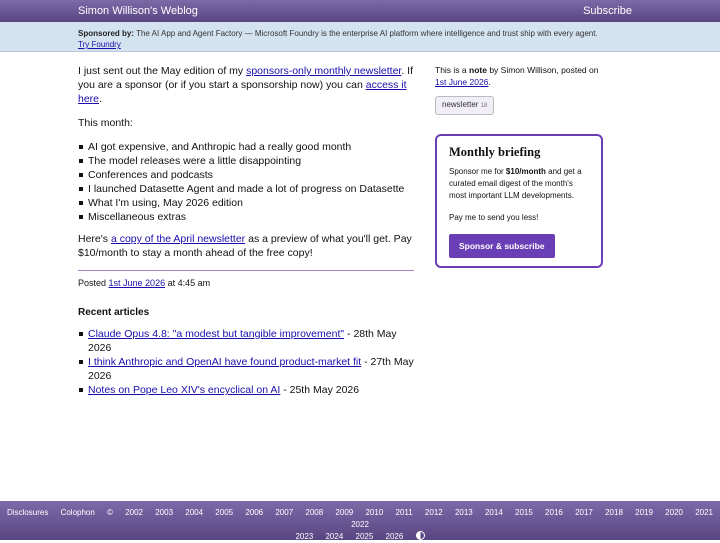 The width and height of the screenshot is (720, 543). What do you see at coordinates (188, 283) in the screenshot?
I see `posted-time: at 4:45 am` at bounding box center [188, 283].